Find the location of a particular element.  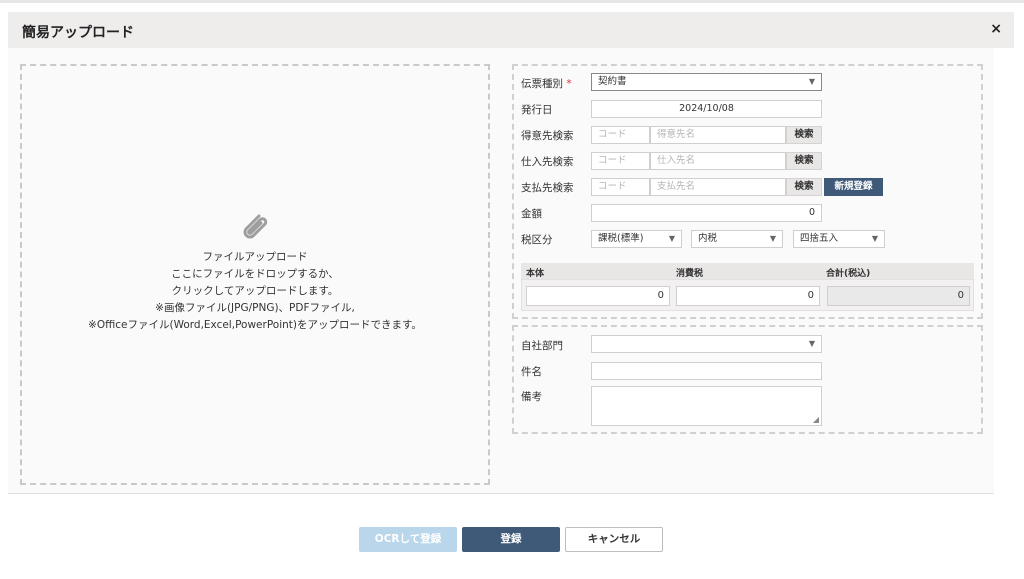

dropzone-line: クリックしてアップロードします。 is located at coordinates (255, 291).